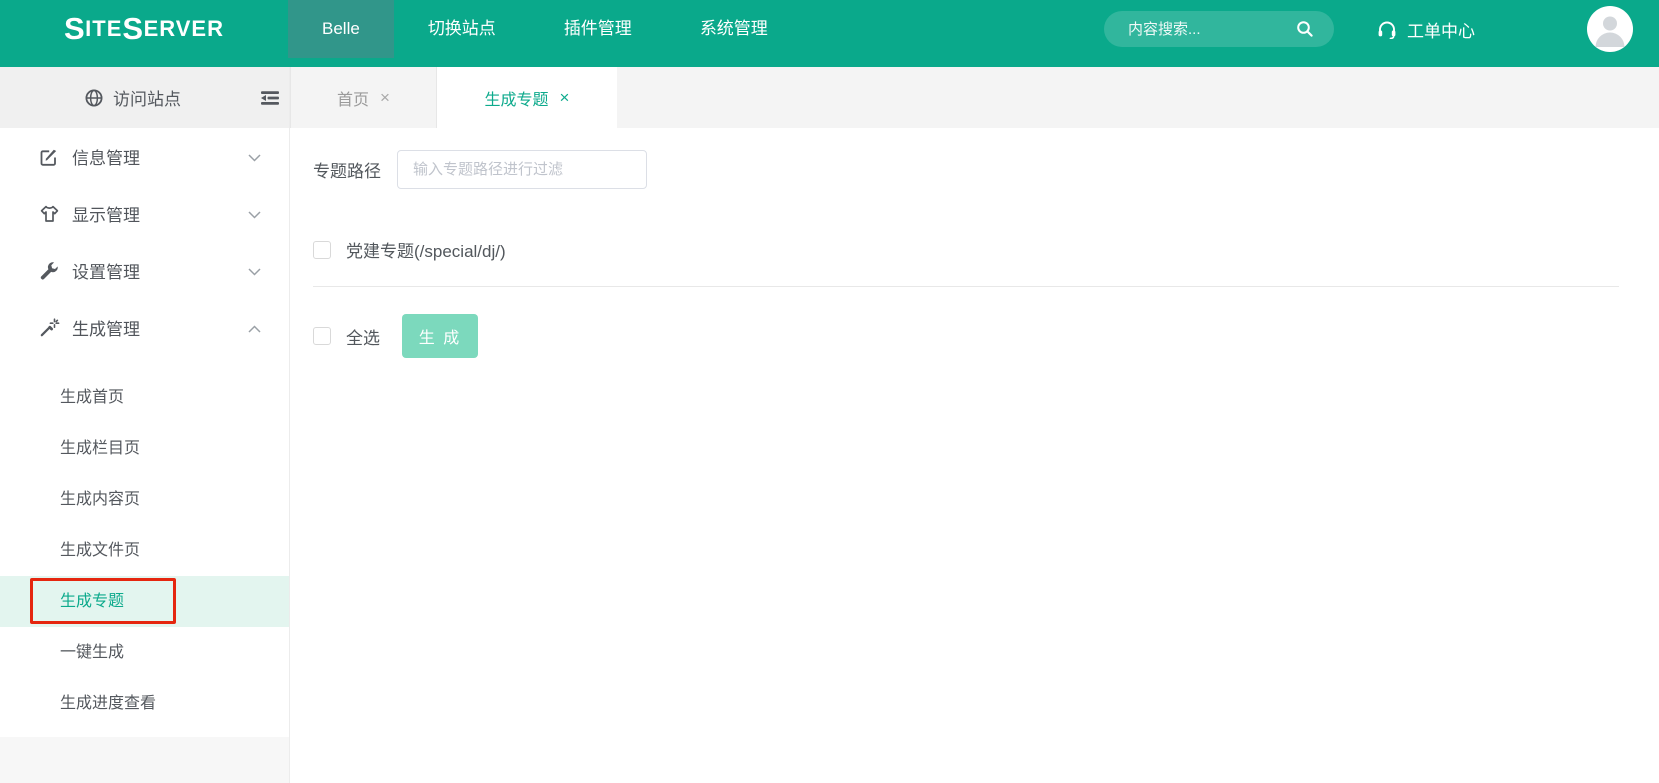 Image resolution: width=1659 pixels, height=783 pixels. Describe the element at coordinates (341, 29) in the screenshot. I see `nav-item-belle: Belle` at that location.